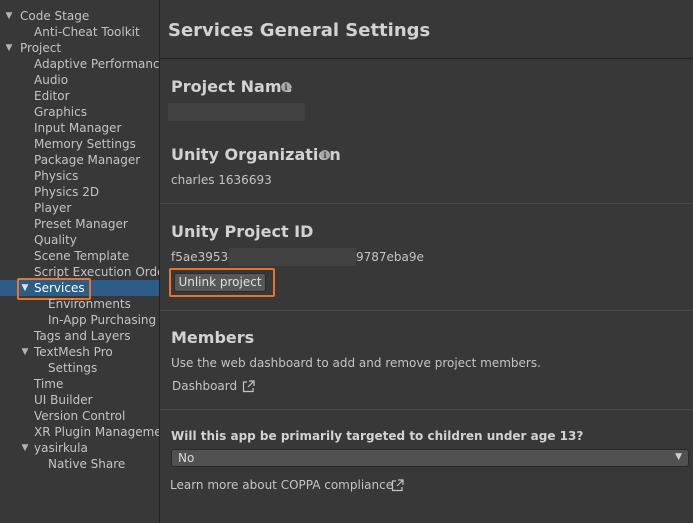 This screenshot has height=523, width=693. What do you see at coordinates (222, 282) in the screenshot?
I see `unlink-highlight-box` at bounding box center [222, 282].